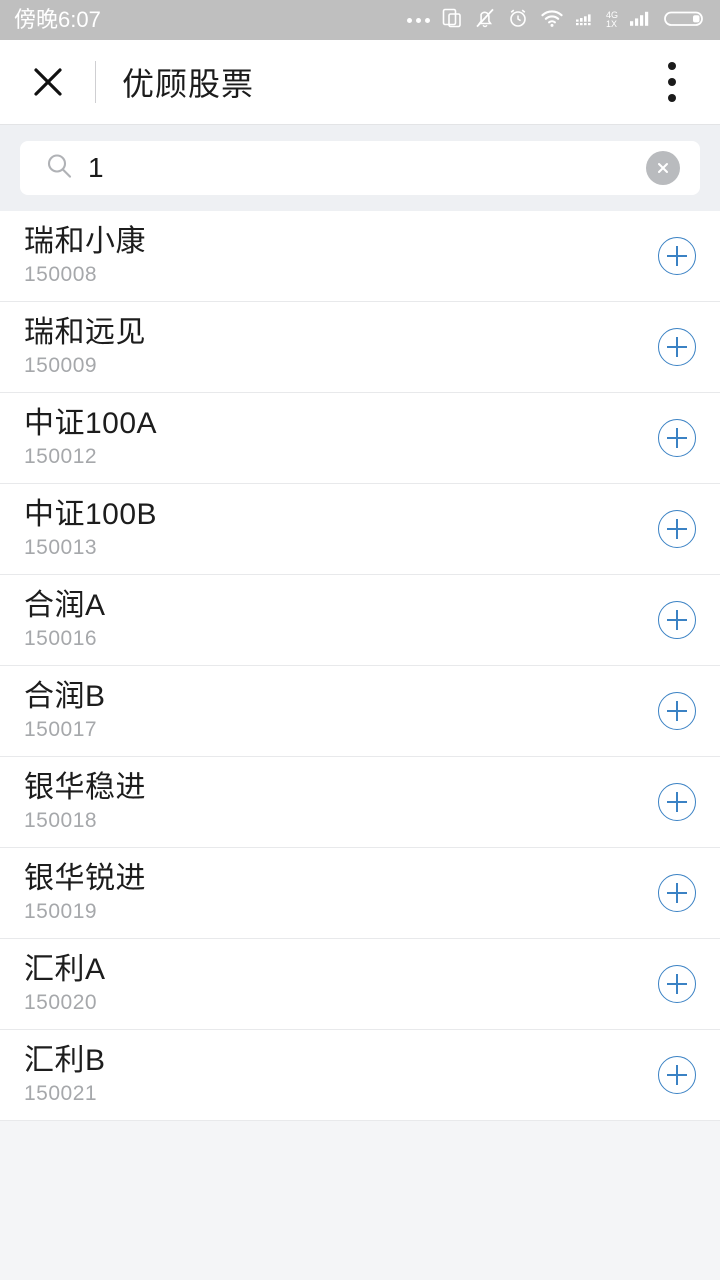 The height and width of the screenshot is (1280, 720). I want to click on clear-search-button, so click(663, 168).